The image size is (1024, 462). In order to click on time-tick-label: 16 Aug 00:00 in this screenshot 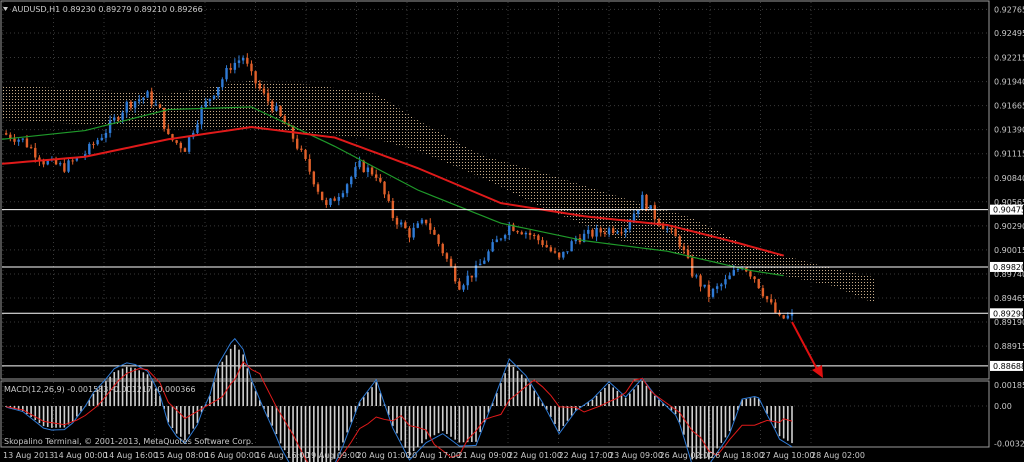, I will do `click(232, 455)`.